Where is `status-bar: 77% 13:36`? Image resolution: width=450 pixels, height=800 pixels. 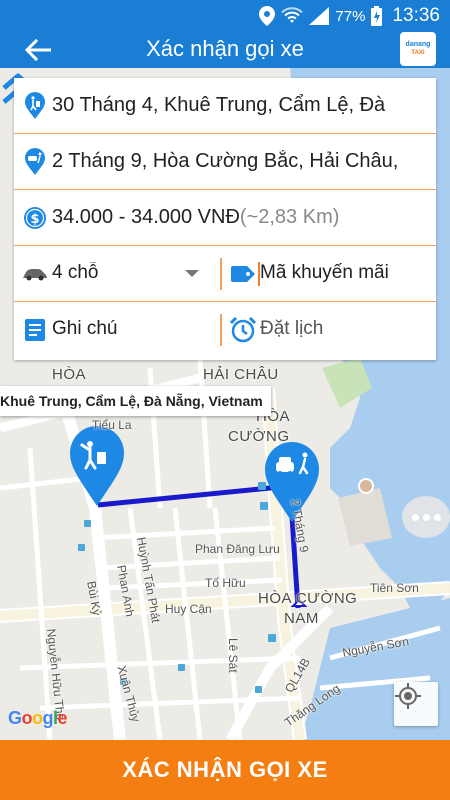 status-bar: 77% 13:36 is located at coordinates (225, 16).